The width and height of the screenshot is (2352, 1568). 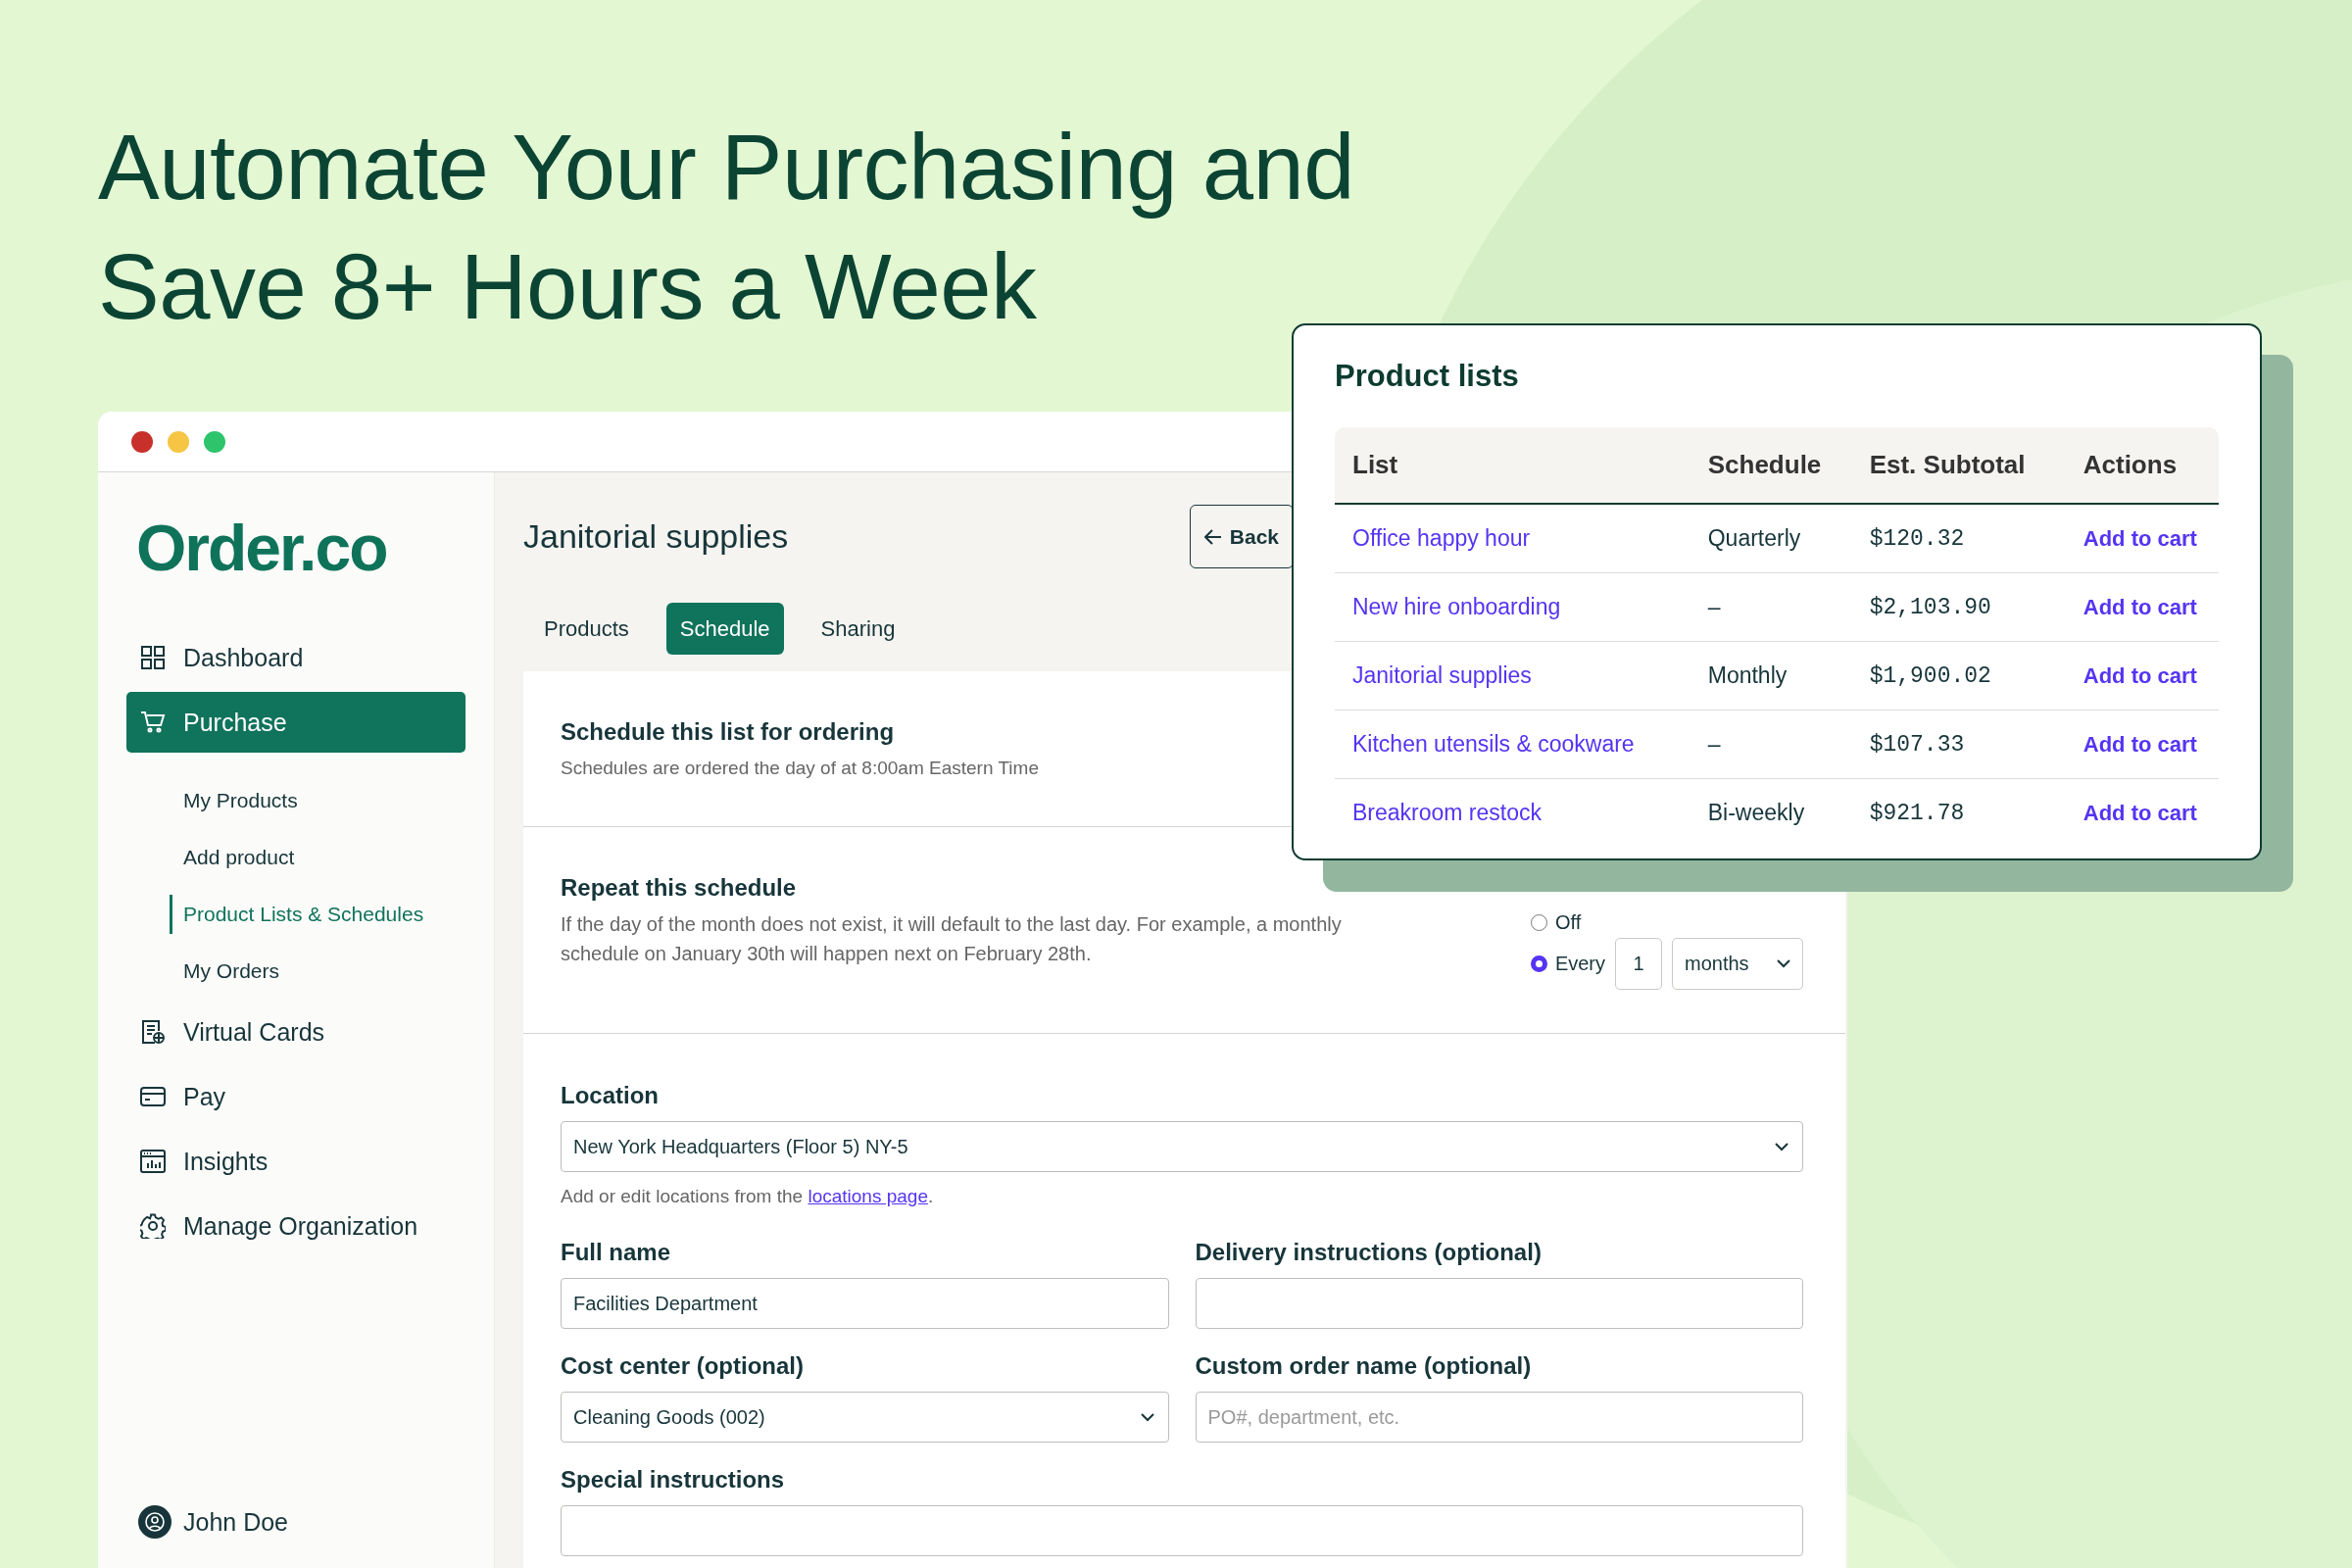 What do you see at coordinates (153, 1161) in the screenshot?
I see `chart-icon` at bounding box center [153, 1161].